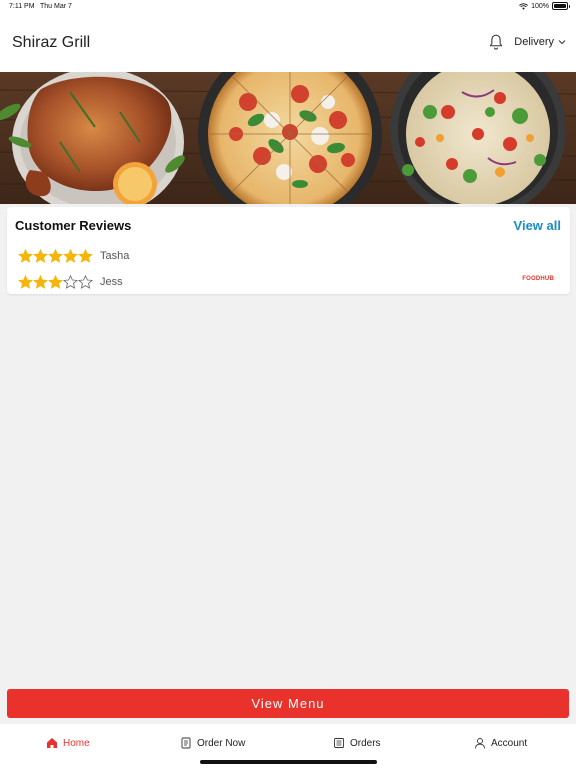 The height and width of the screenshot is (768, 576). What do you see at coordinates (339, 743) in the screenshot?
I see `list-icon` at bounding box center [339, 743].